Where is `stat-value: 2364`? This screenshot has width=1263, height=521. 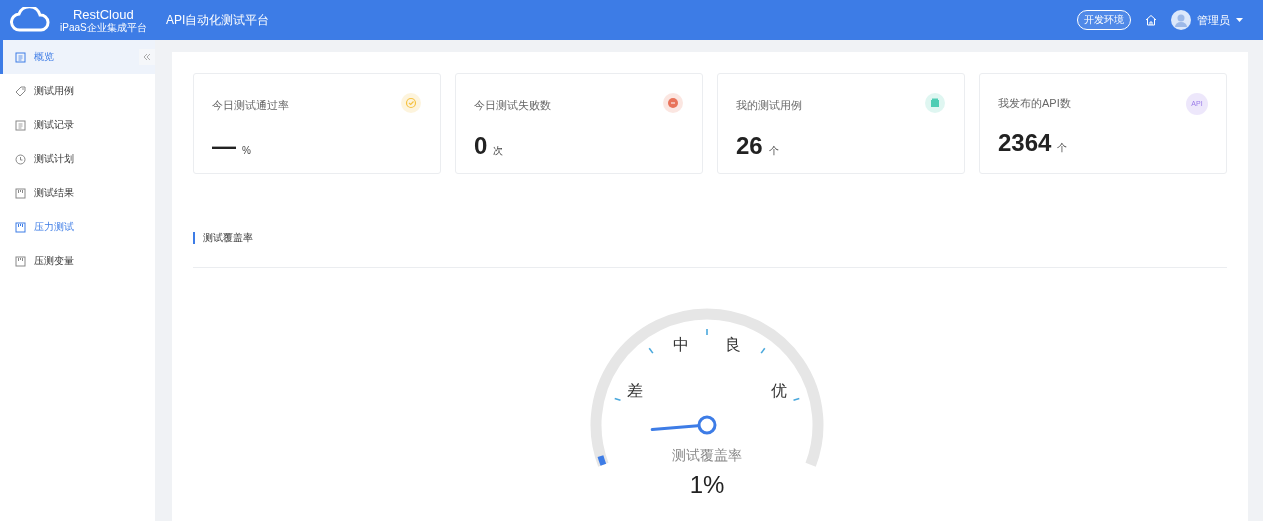
stat-value: 2364 is located at coordinates (1025, 142).